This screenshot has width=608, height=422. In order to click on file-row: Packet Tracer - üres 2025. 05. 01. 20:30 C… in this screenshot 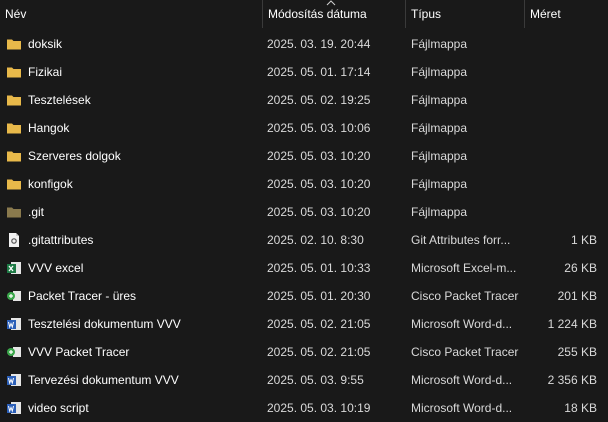, I will do `click(304, 296)`.